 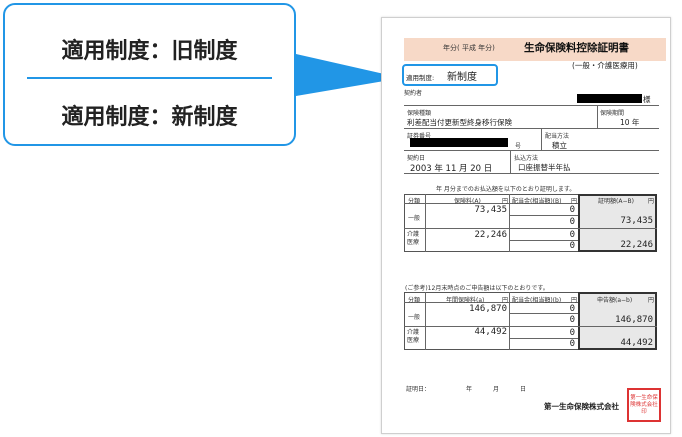 What do you see at coordinates (630, 122) in the screenshot?
I see `period-value: 10 年` at bounding box center [630, 122].